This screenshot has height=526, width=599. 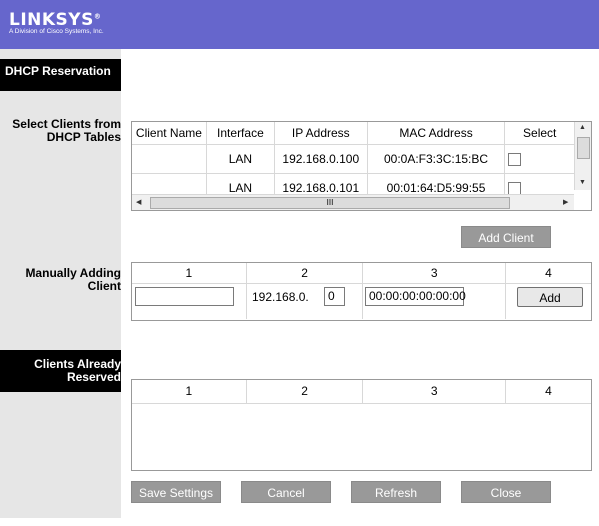 What do you see at coordinates (415, 296) in the screenshot?
I see `mac-address-input: 00:00:00:00:00:00` at bounding box center [415, 296].